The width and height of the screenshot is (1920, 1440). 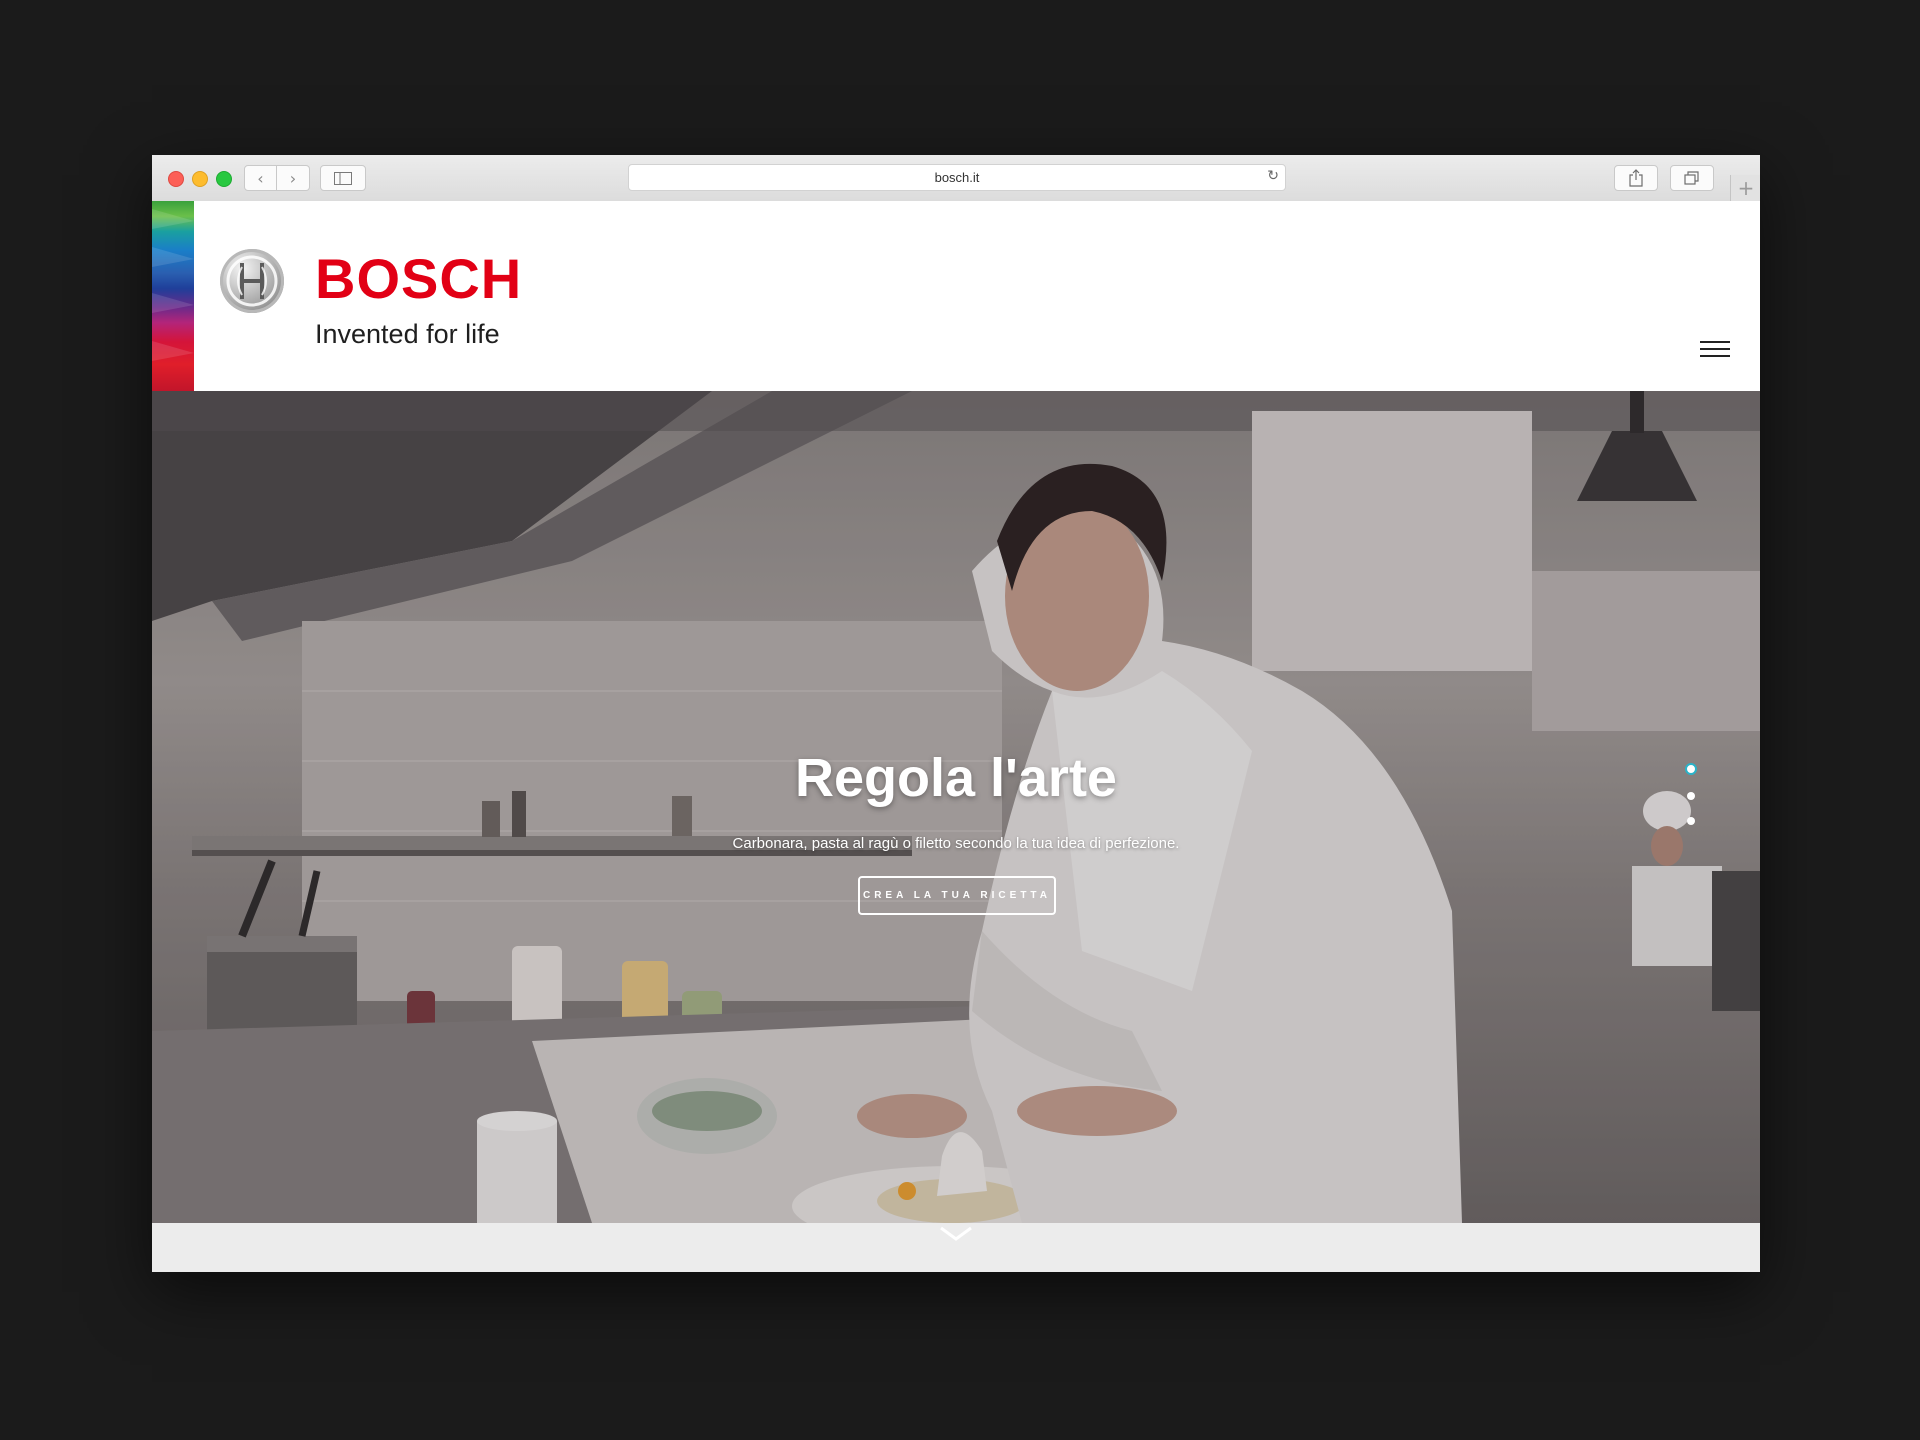 I want to click on slide-pagination, so click(x=1691, y=802).